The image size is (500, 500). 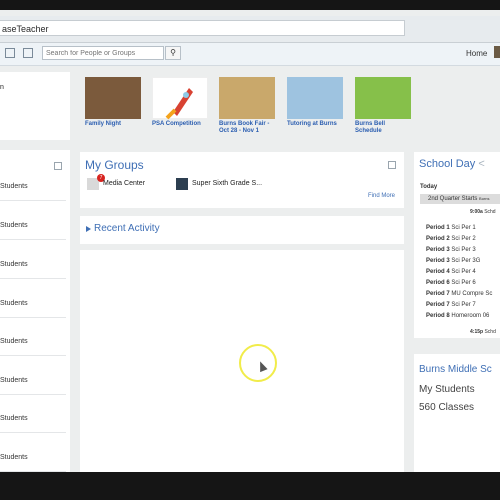 I want to click on link-book-fair: Burns Book Fair - Oct 28 - Nov 1, so click(x=248, y=106).